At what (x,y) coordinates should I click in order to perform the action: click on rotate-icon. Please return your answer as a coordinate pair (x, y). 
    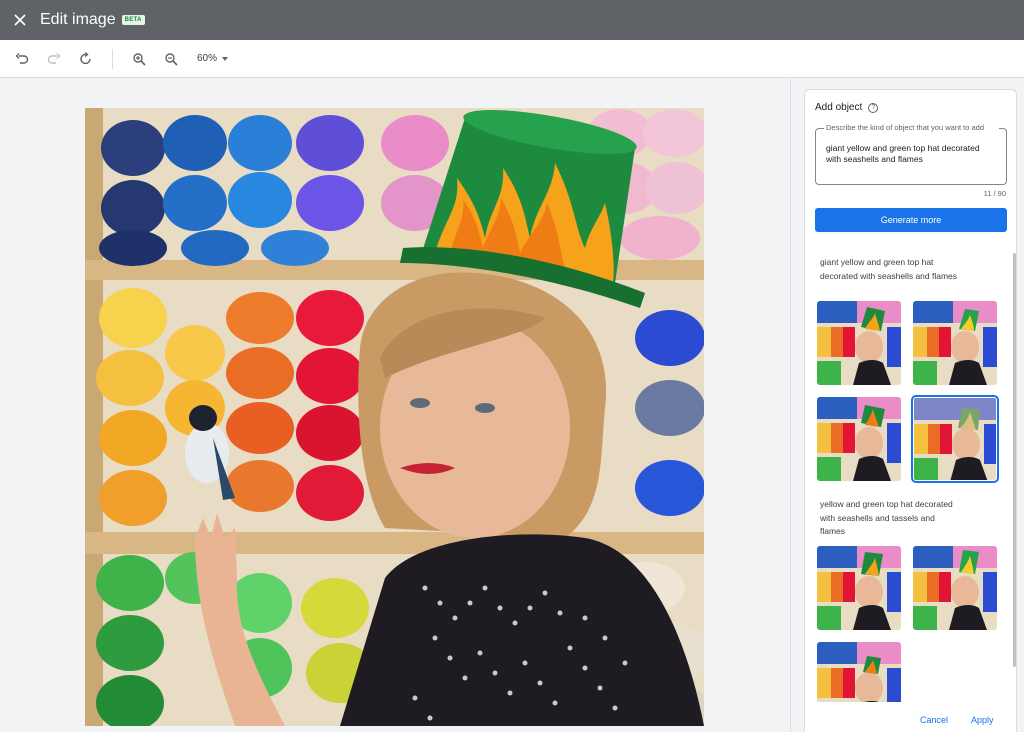
    Looking at the image, I should click on (85, 57).